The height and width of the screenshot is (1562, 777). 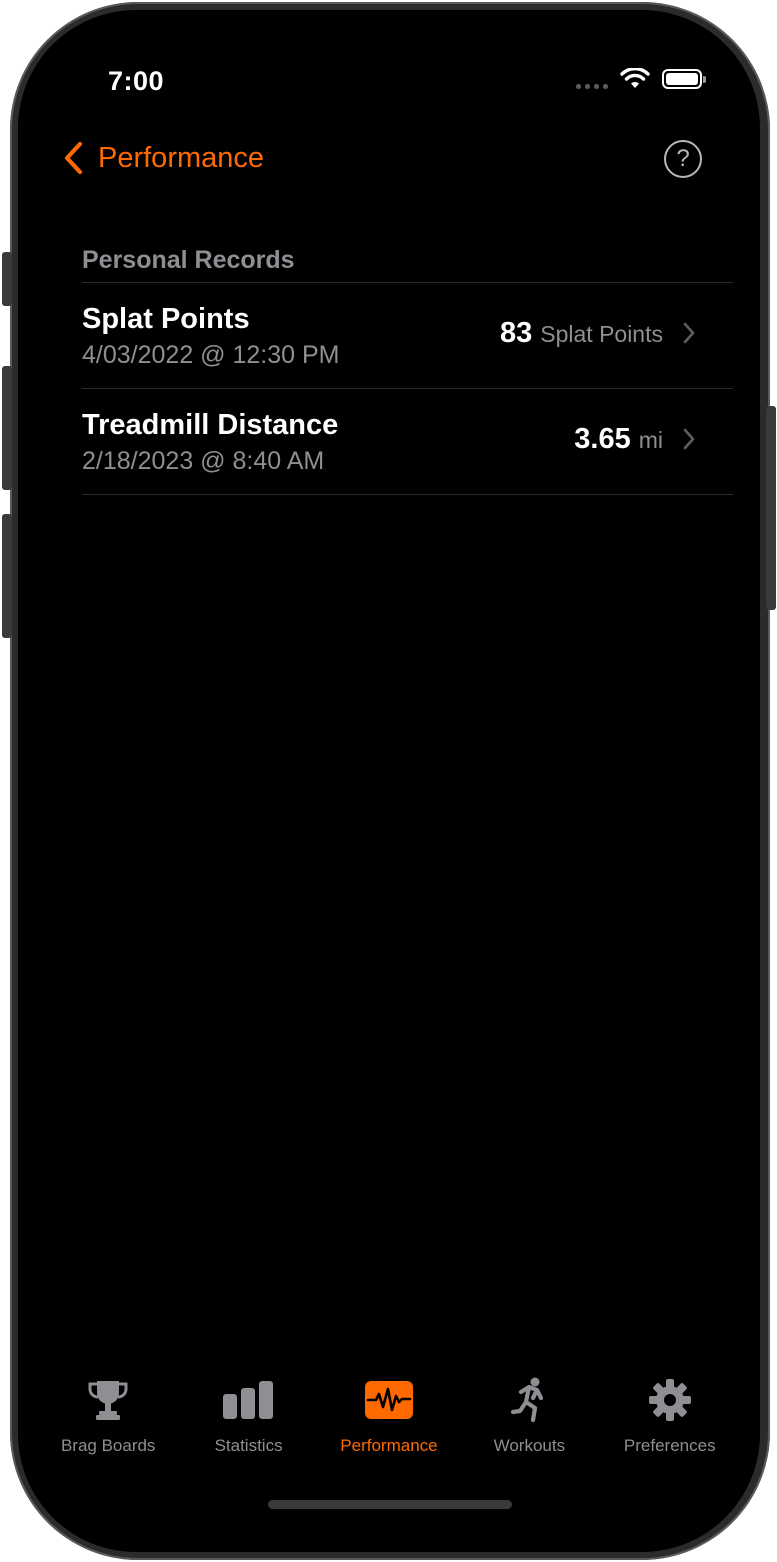 What do you see at coordinates (211, 355) in the screenshot?
I see `record-date: 4/03/2022 @ 12:30 PM` at bounding box center [211, 355].